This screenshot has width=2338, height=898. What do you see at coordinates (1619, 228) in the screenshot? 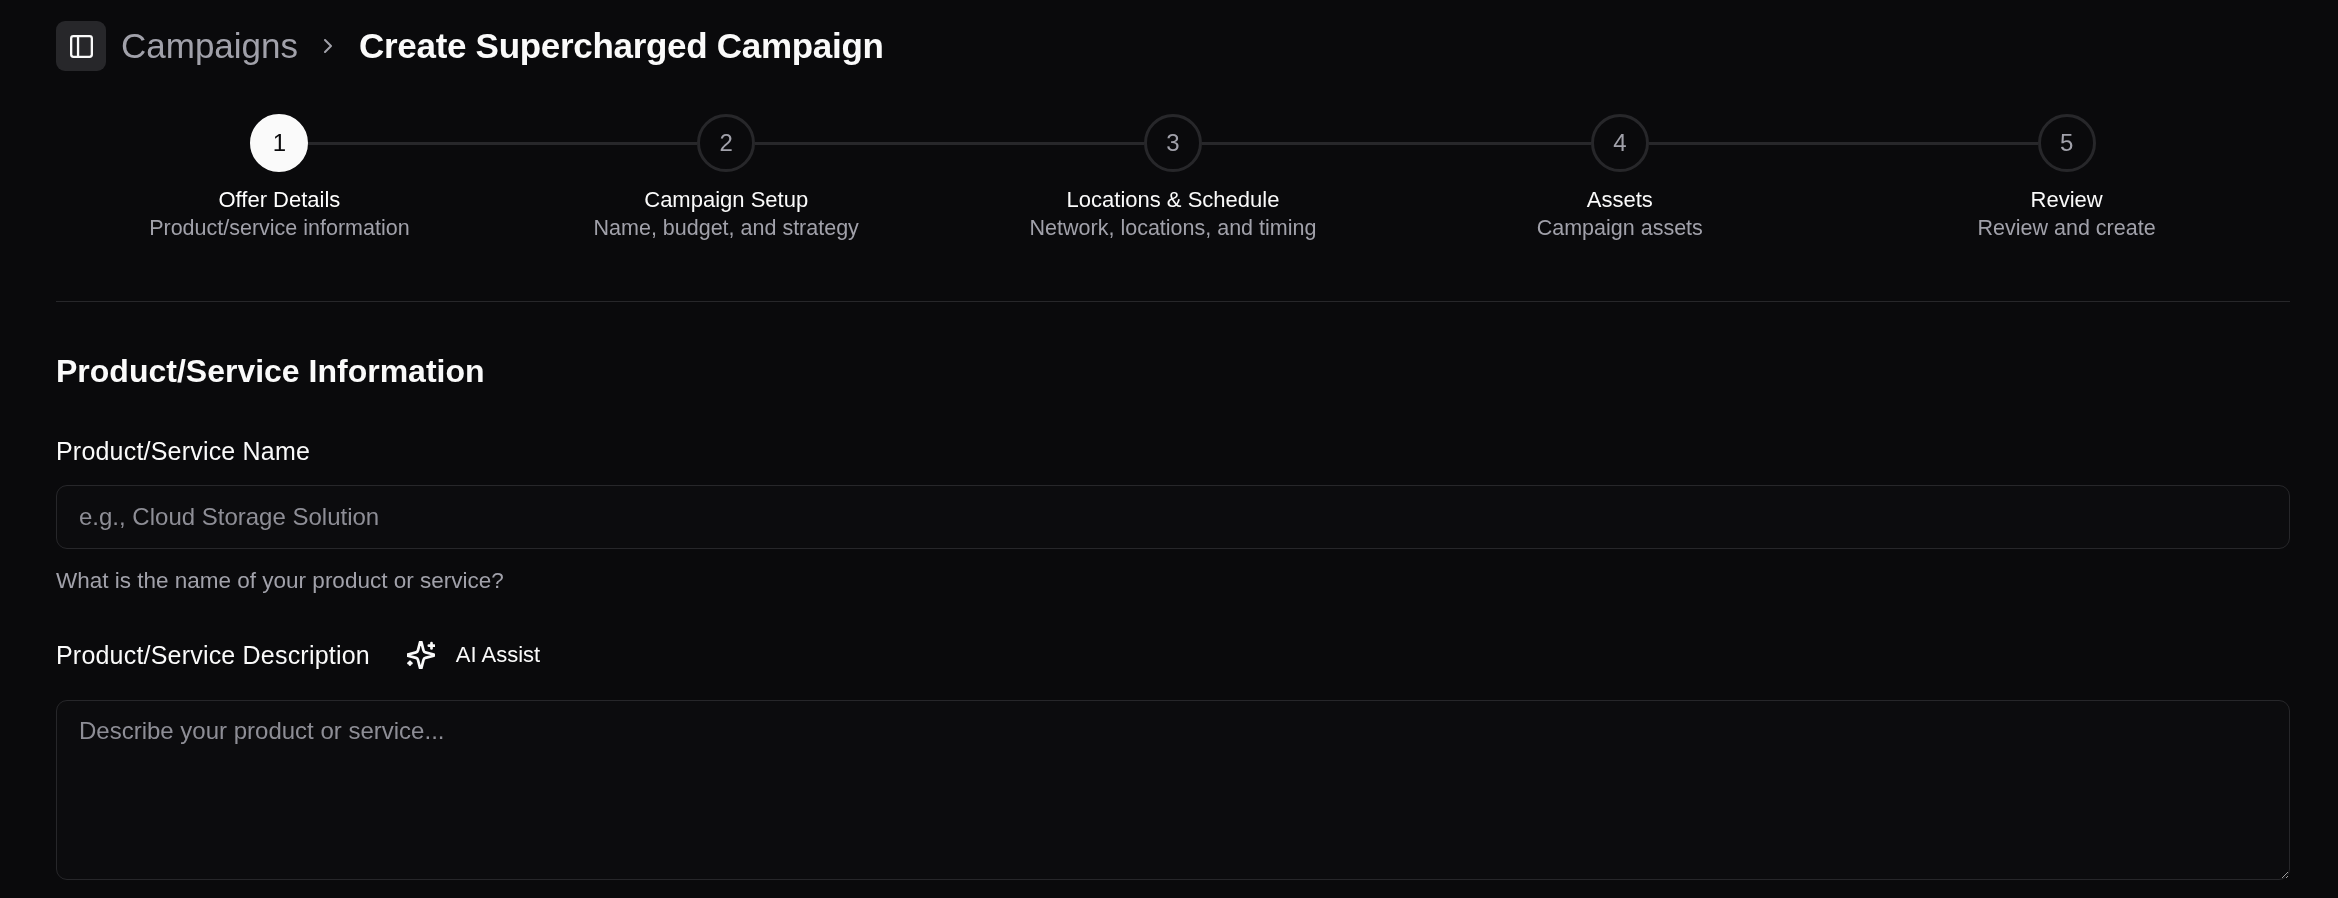
I see `step-subtitle: Campaign assets` at bounding box center [1619, 228].